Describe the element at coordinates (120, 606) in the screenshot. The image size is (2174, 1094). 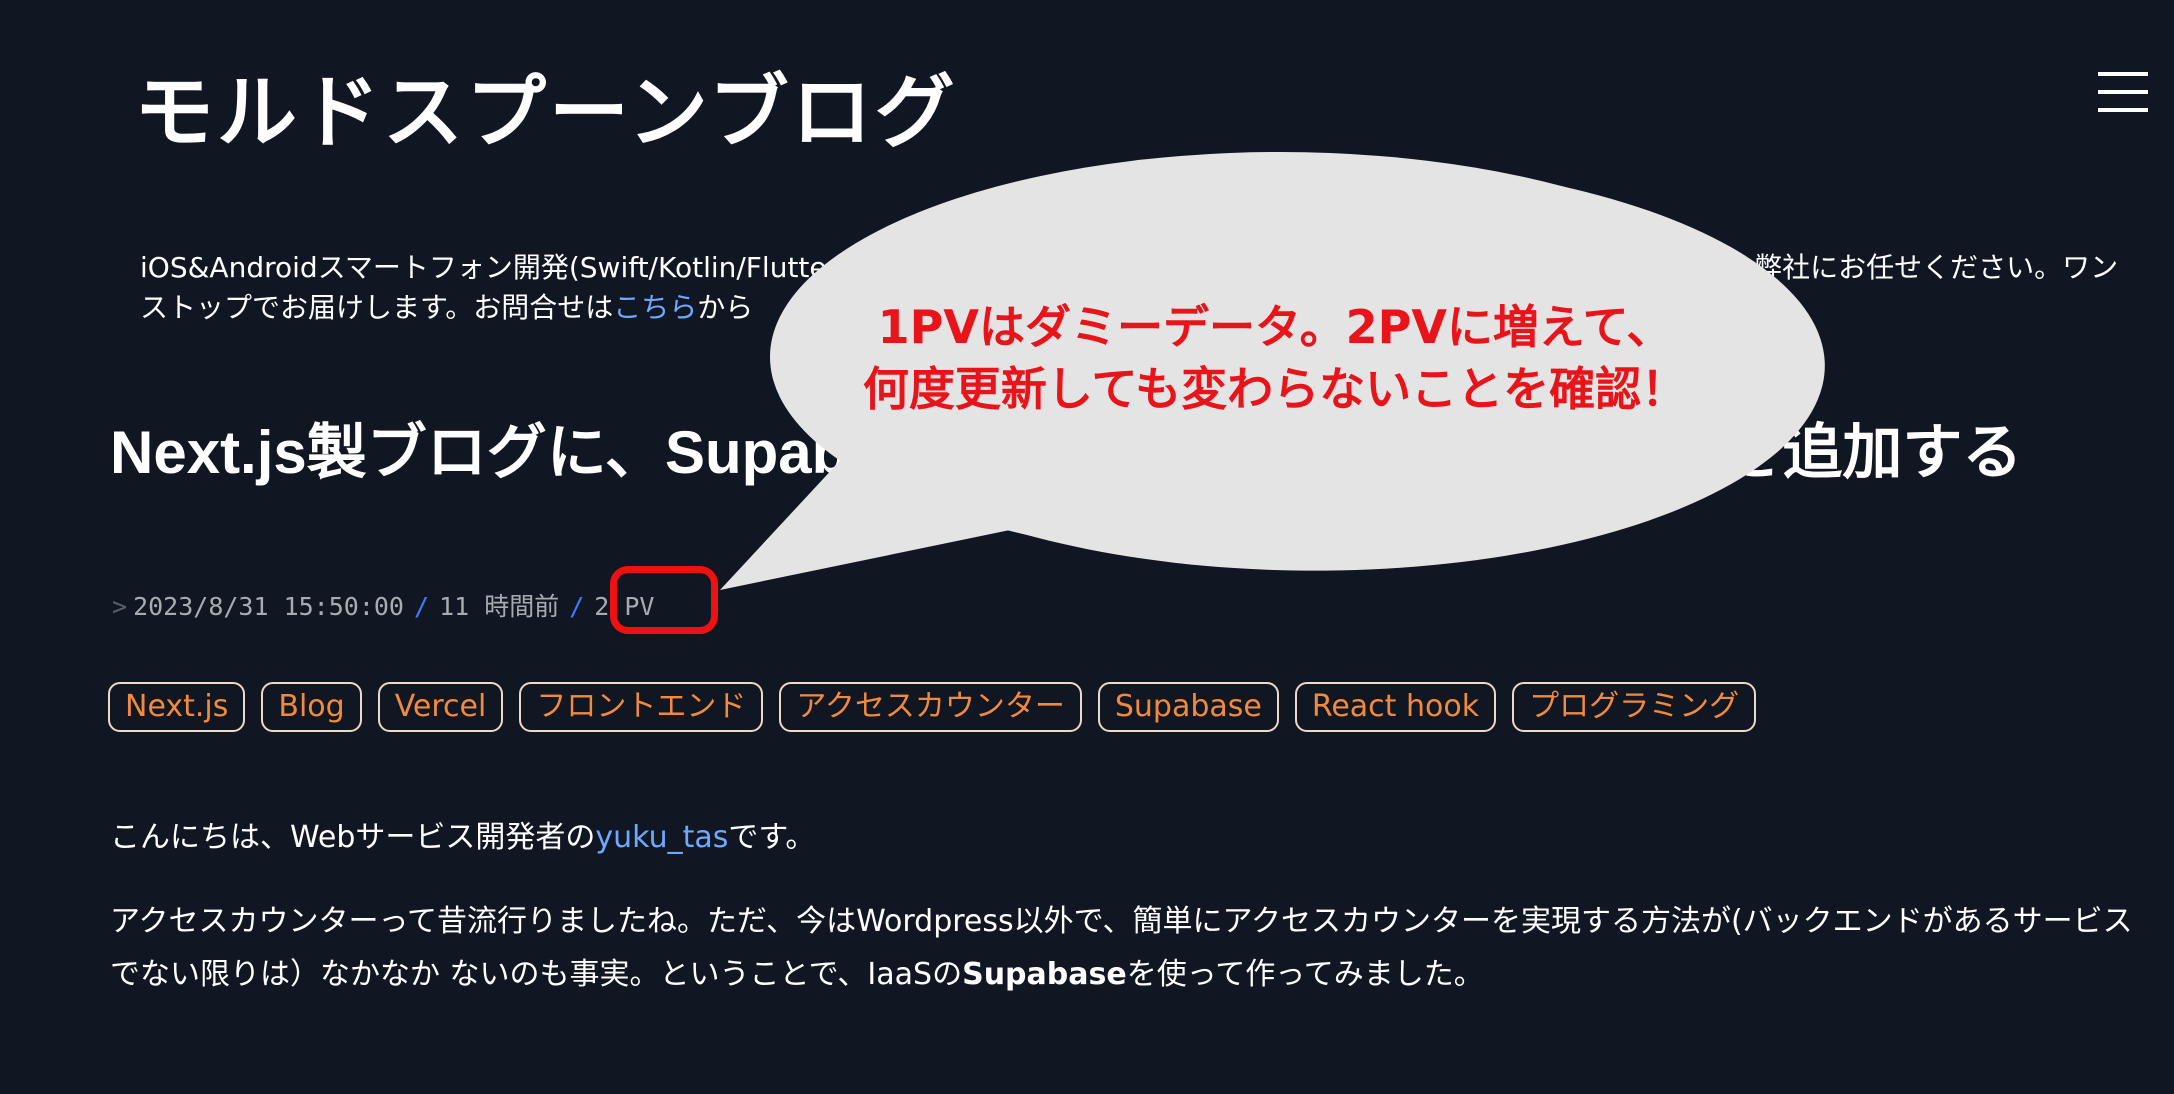
I see `meta-arrow-icon: >` at that location.